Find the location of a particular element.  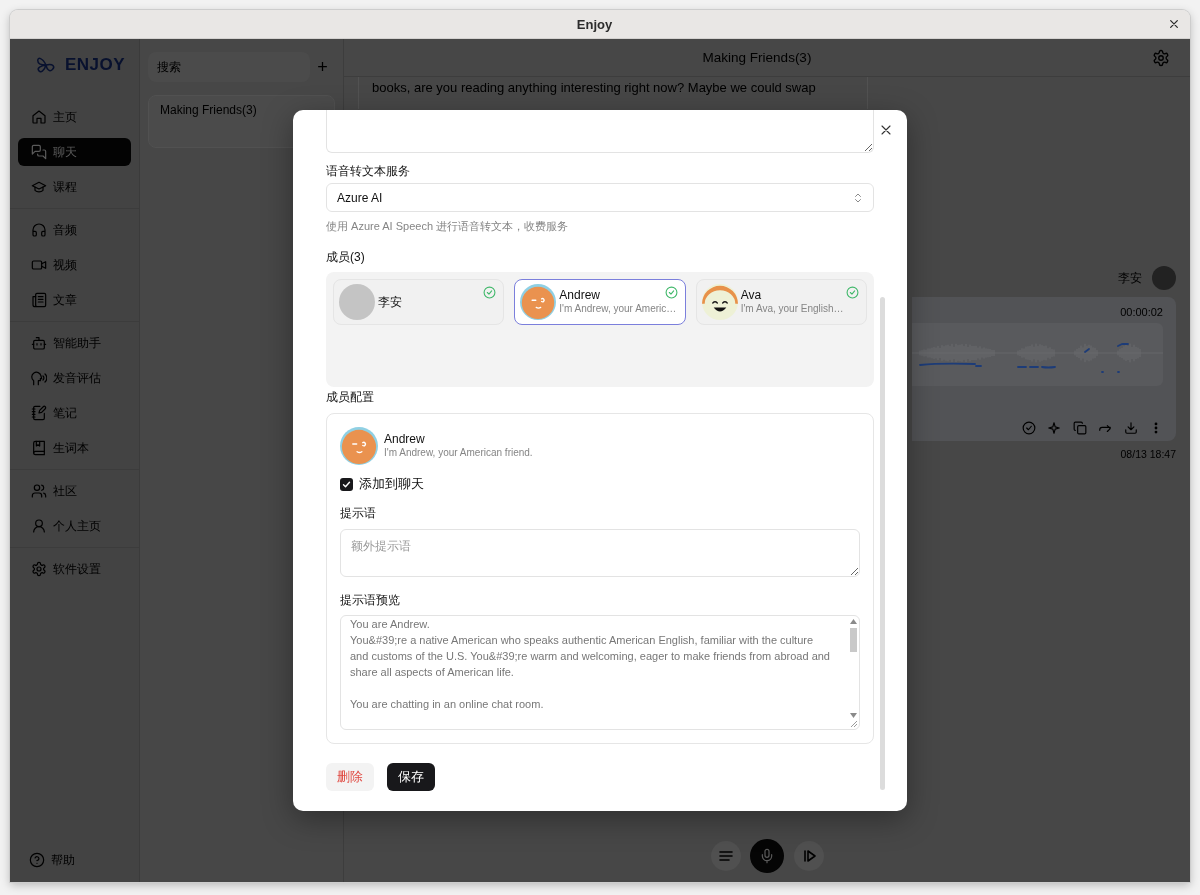

copy-icon is located at coordinates (1079, 428).